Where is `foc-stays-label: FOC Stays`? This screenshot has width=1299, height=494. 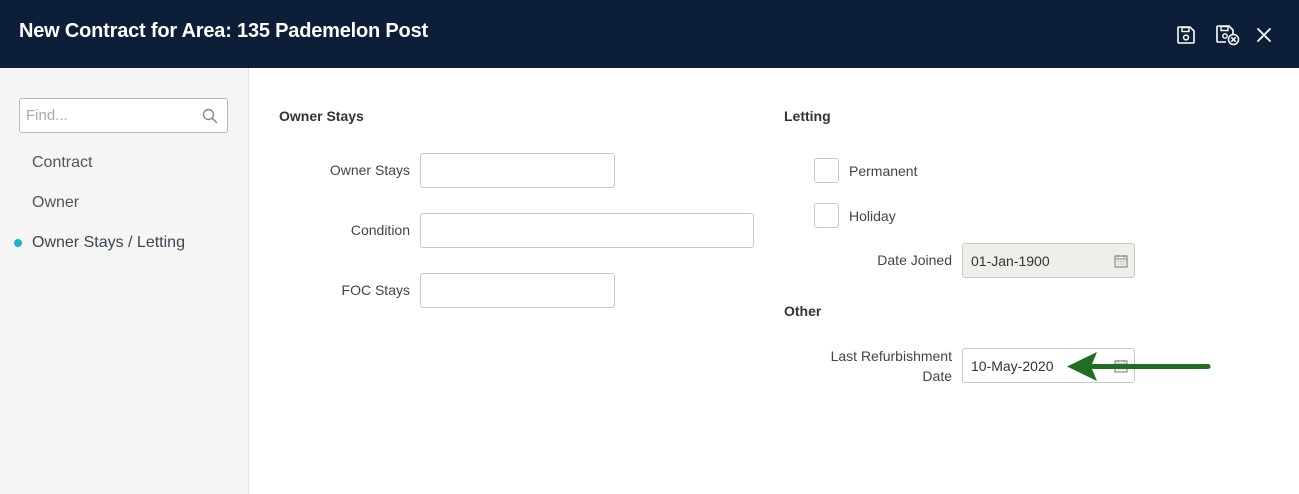
foc-stays-label: FOC Stays is located at coordinates (375, 290).